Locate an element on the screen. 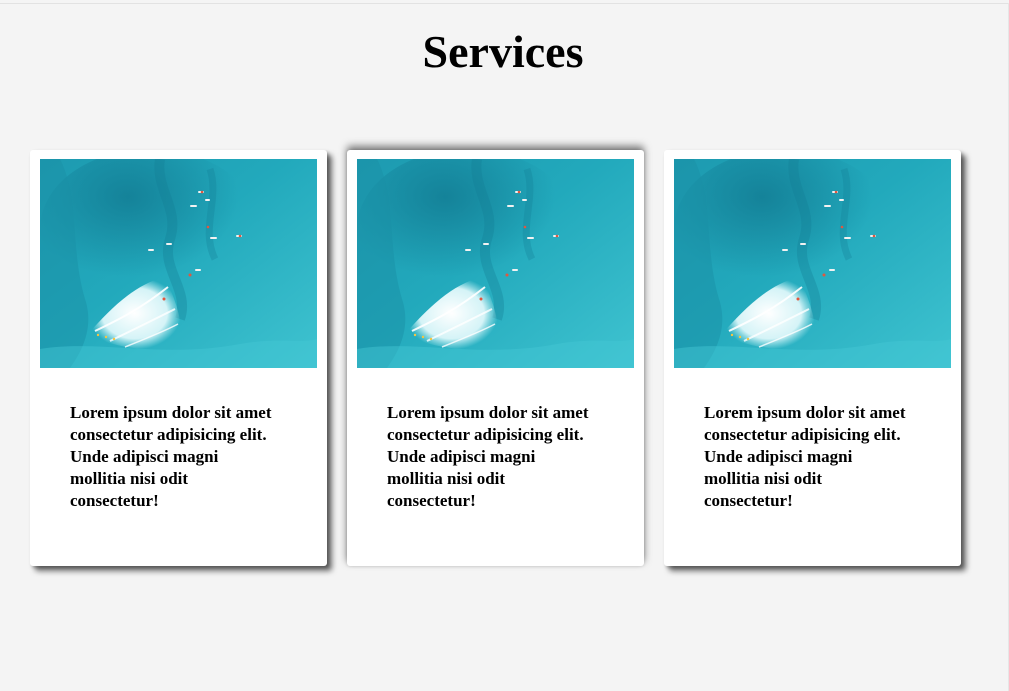  page-title: Services is located at coordinates (503, 51).